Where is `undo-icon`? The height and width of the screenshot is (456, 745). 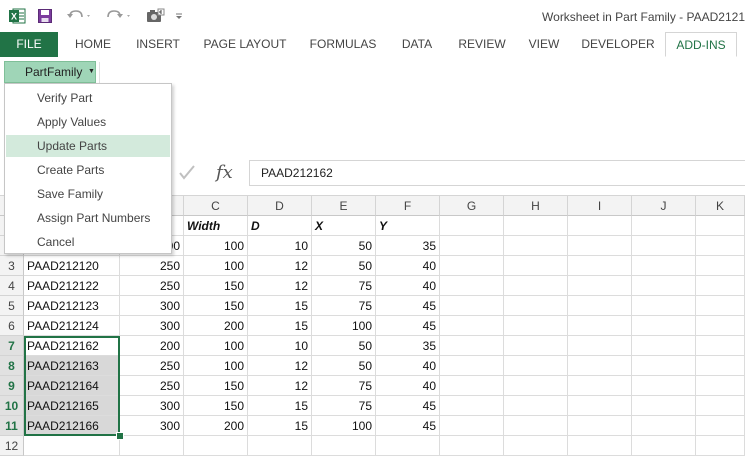
undo-icon is located at coordinates (79, 16).